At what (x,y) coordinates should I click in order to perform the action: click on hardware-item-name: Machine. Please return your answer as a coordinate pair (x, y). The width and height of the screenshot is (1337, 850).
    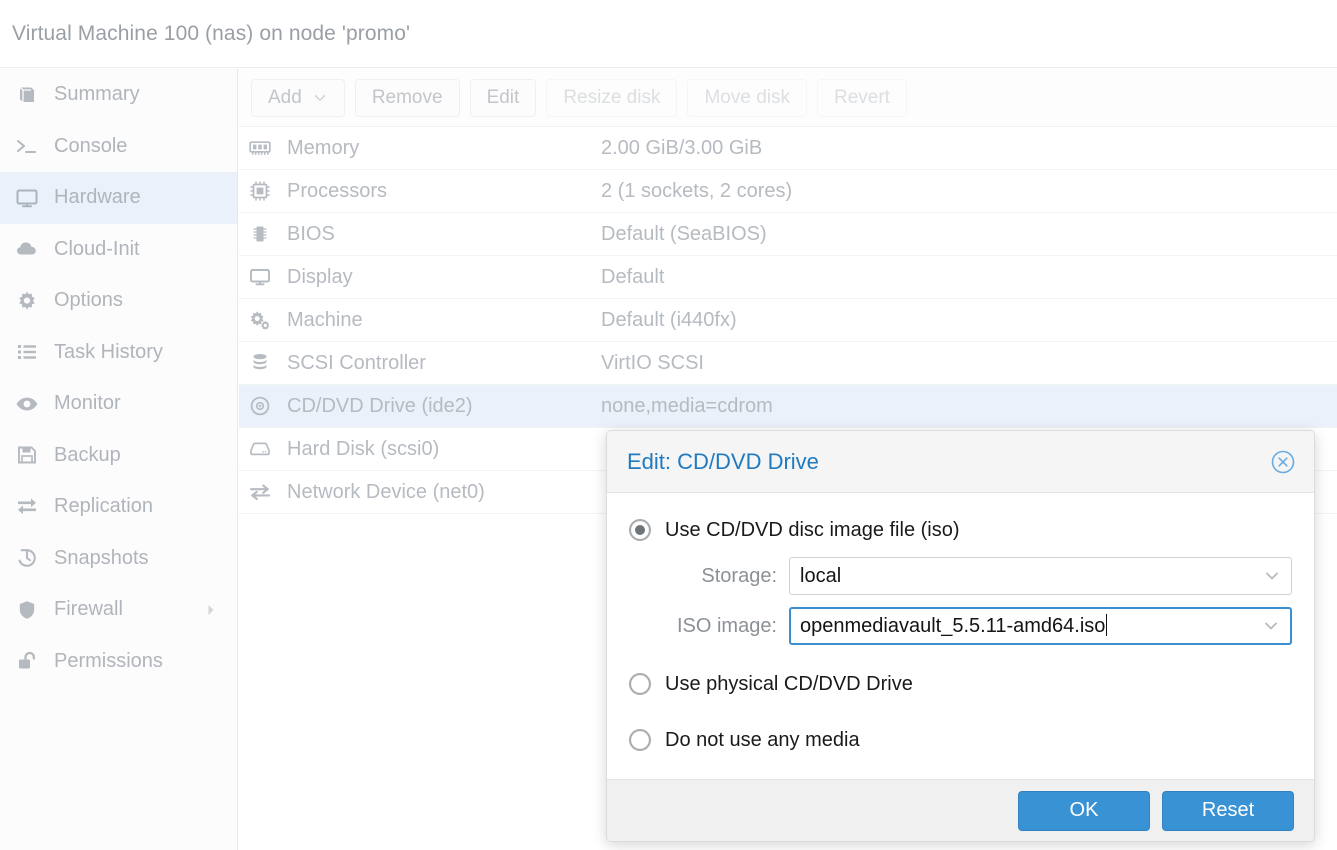
    Looking at the image, I should click on (325, 319).